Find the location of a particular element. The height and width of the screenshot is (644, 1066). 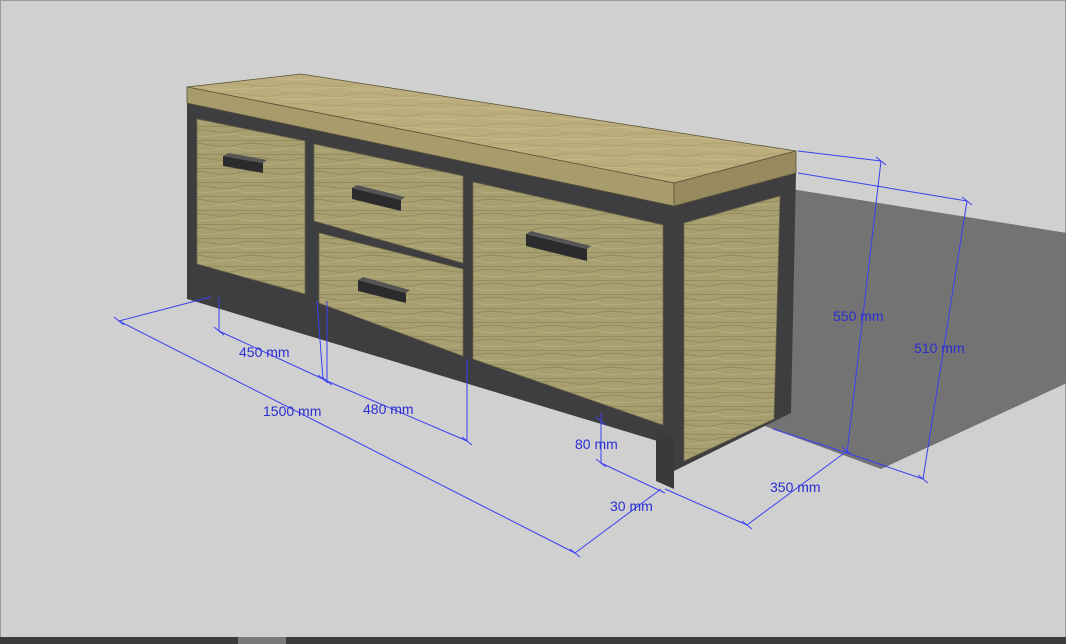

dim-label-510: 510 mm is located at coordinates (939, 348).